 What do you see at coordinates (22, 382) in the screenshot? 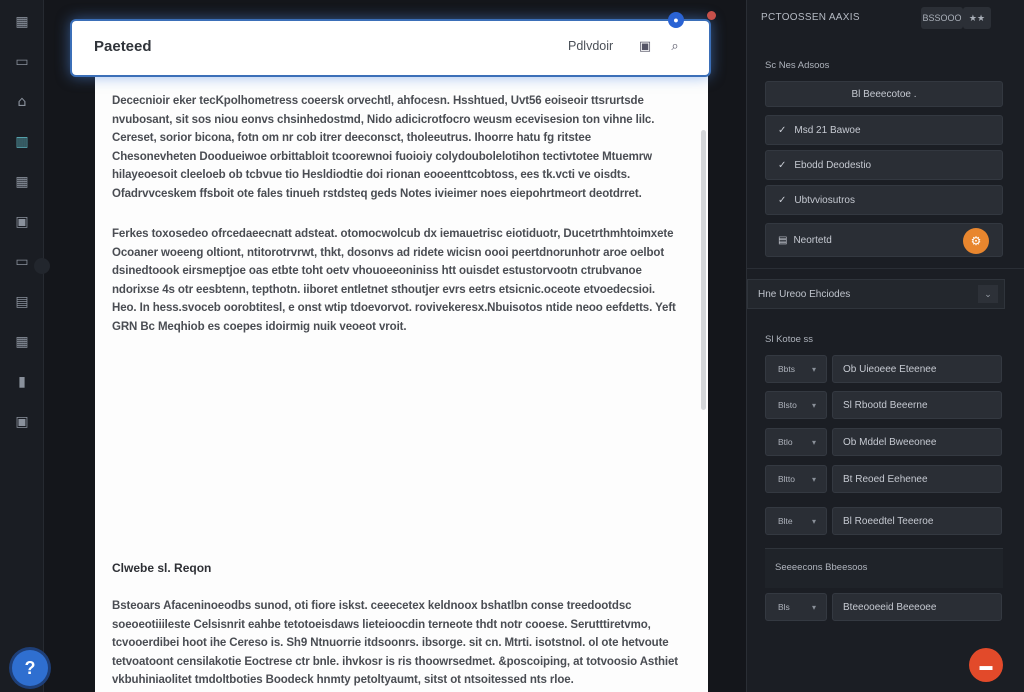
I see `chart-icon: ▮` at bounding box center [22, 382].